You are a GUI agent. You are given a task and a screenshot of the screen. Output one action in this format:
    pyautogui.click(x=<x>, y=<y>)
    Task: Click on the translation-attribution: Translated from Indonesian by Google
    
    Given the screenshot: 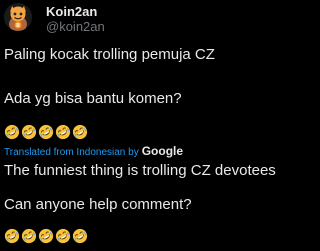 What is the action you would take?
    pyautogui.click(x=93, y=152)
    